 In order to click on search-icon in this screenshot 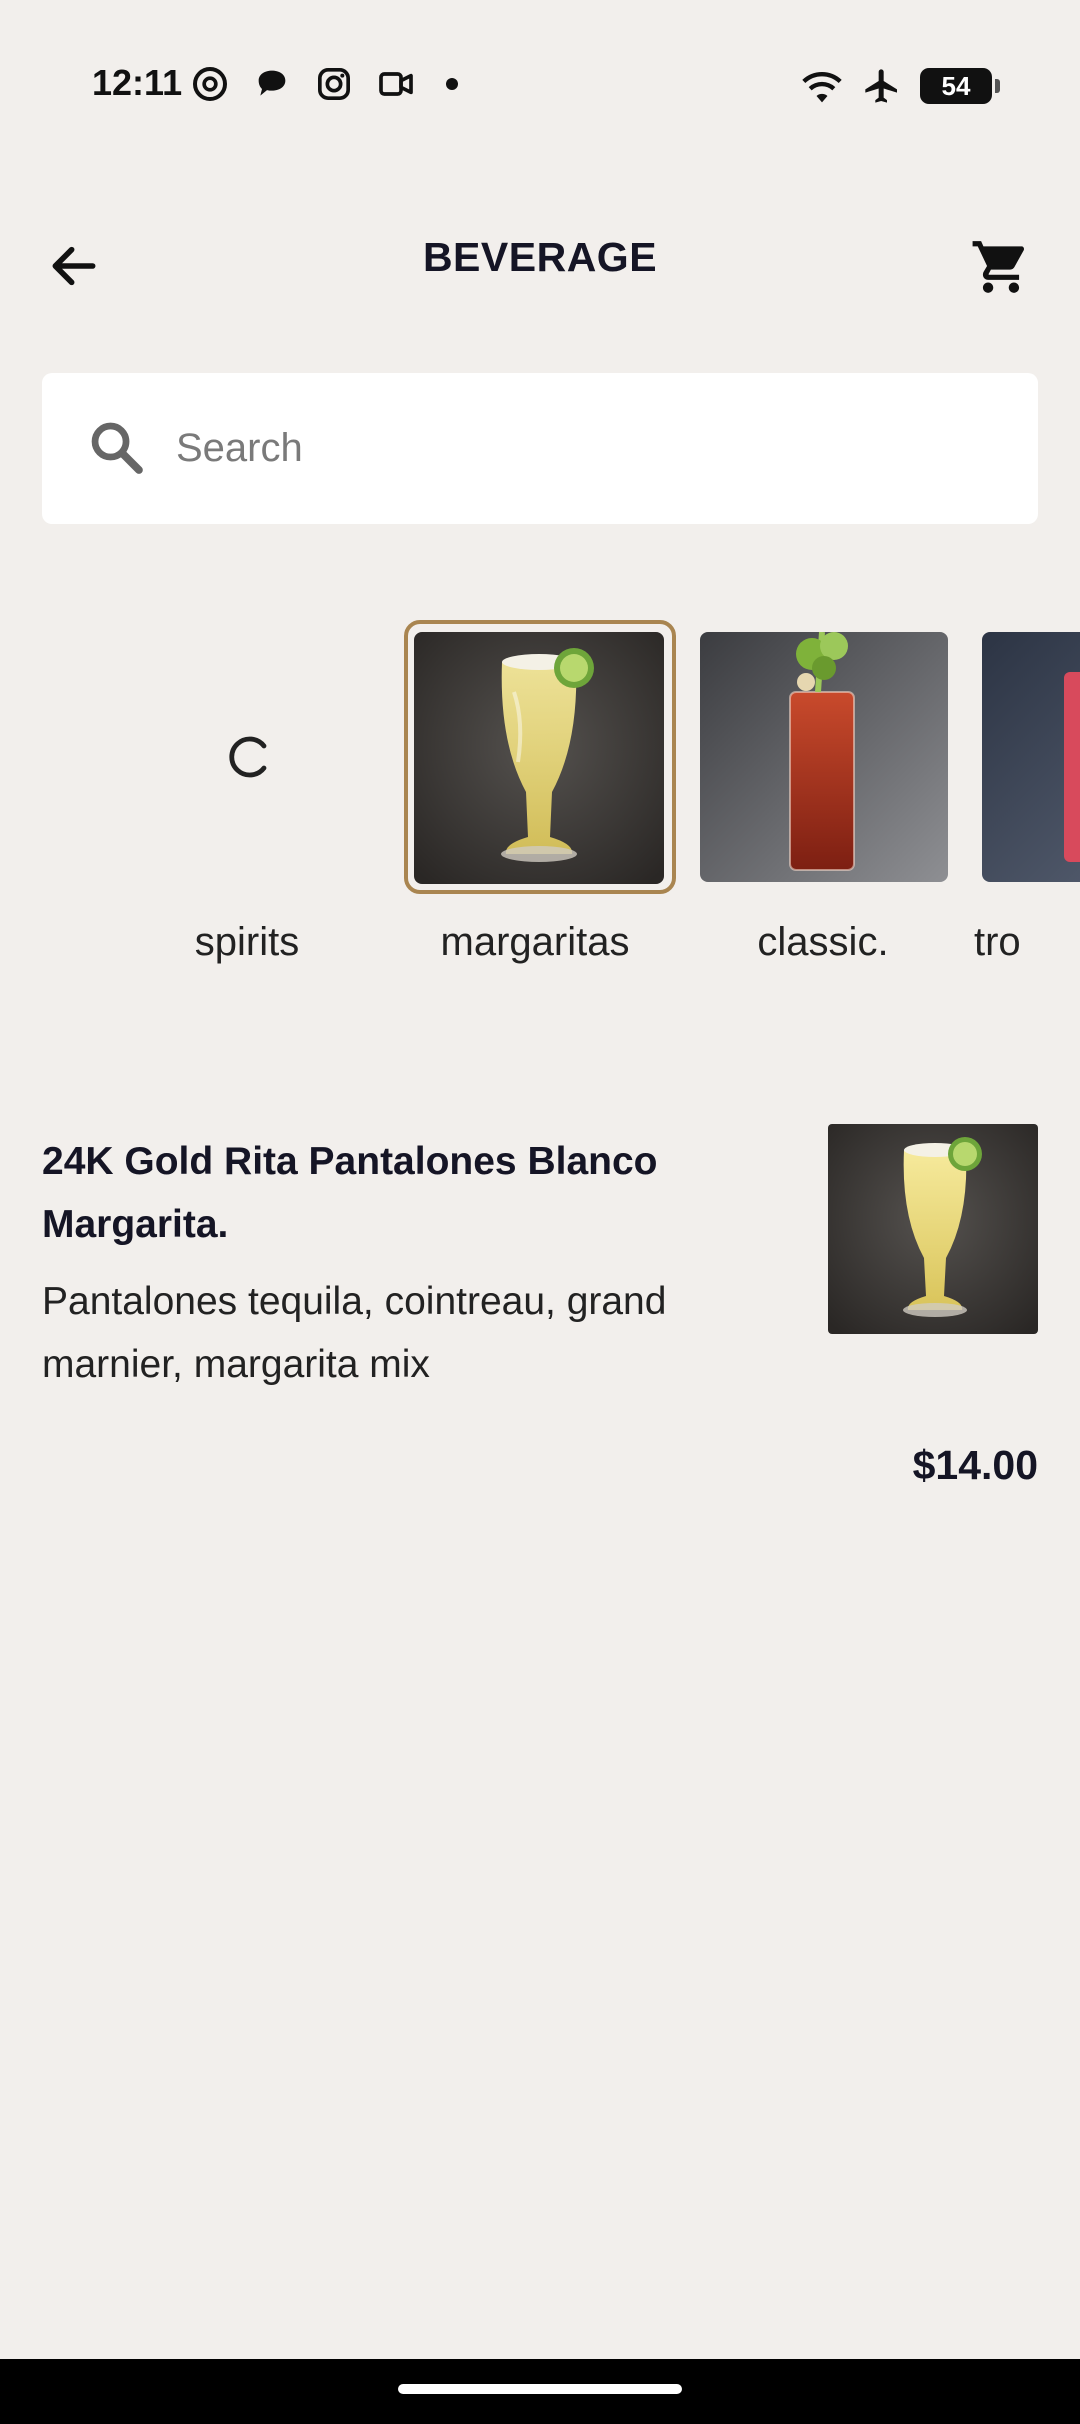, I will do `click(117, 448)`.